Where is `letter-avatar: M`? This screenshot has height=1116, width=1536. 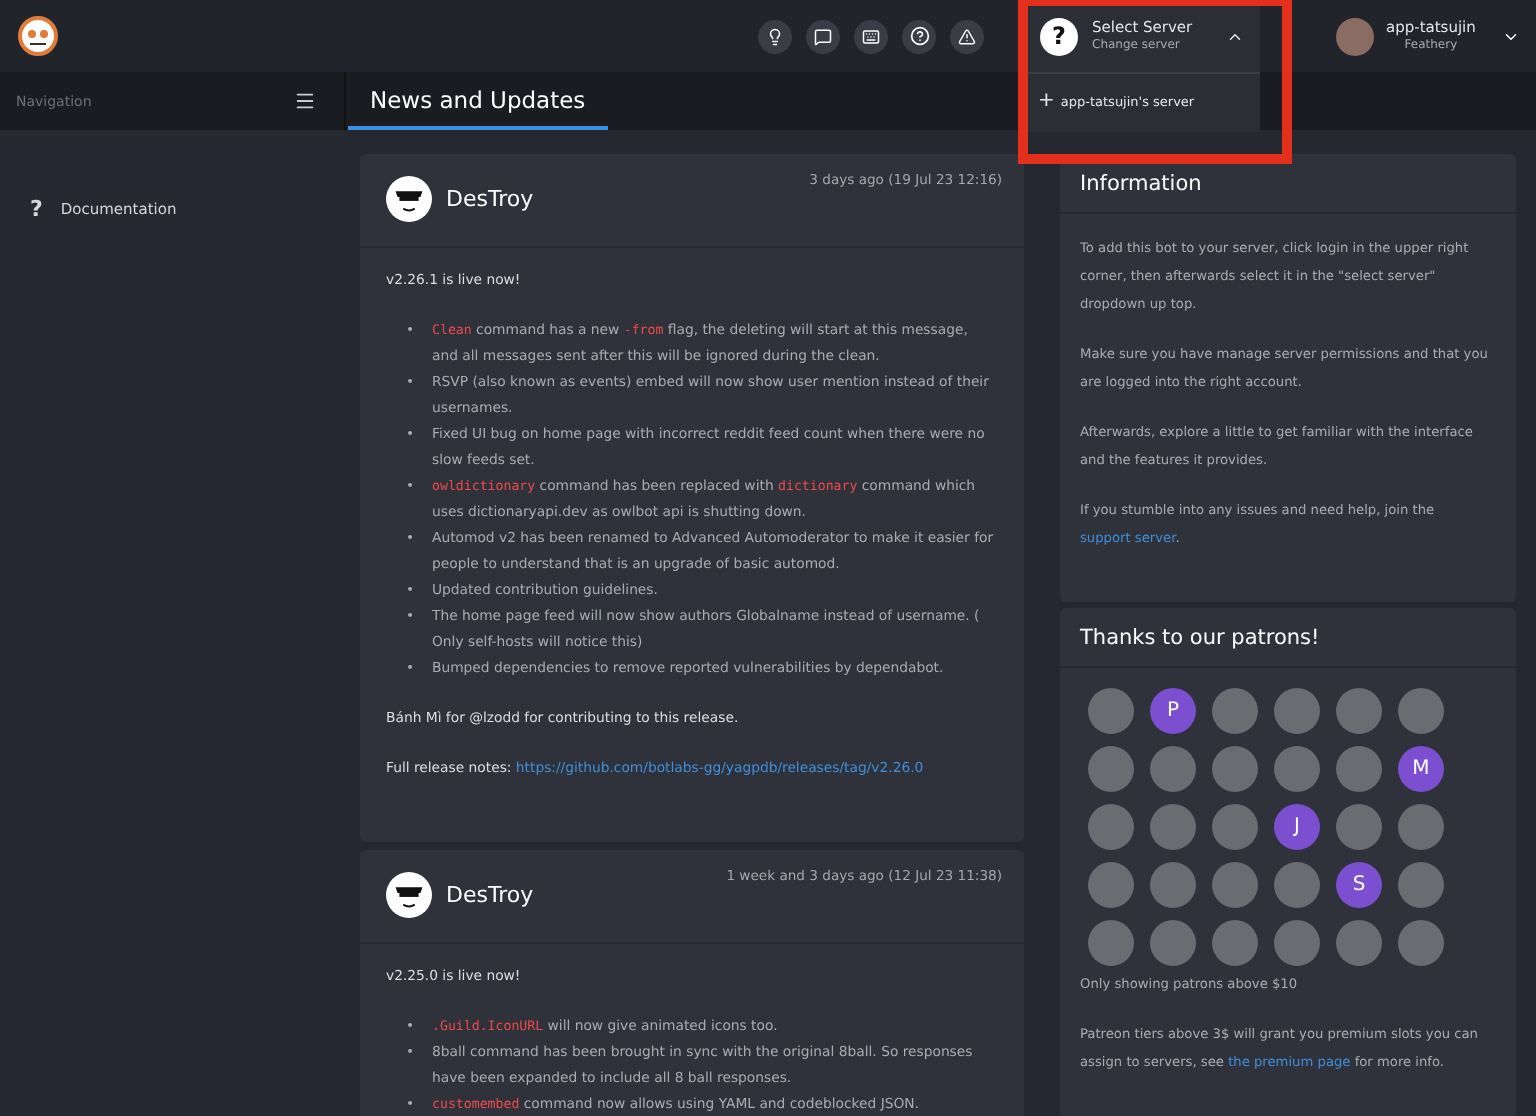
letter-avatar: M is located at coordinates (1421, 769).